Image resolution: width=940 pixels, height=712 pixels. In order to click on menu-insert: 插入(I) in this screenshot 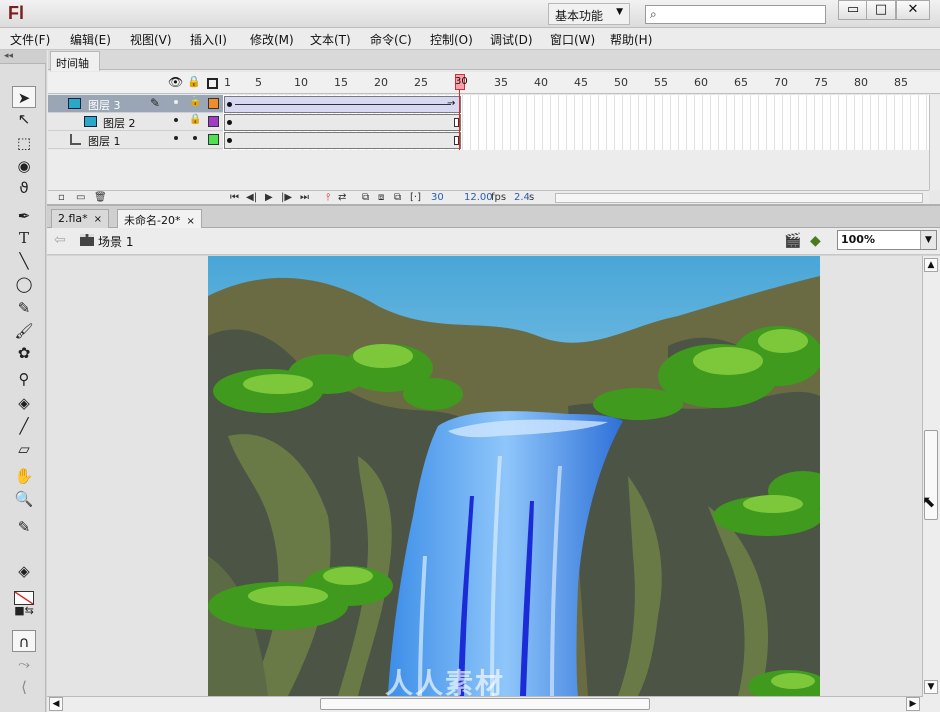, I will do `click(208, 39)`.